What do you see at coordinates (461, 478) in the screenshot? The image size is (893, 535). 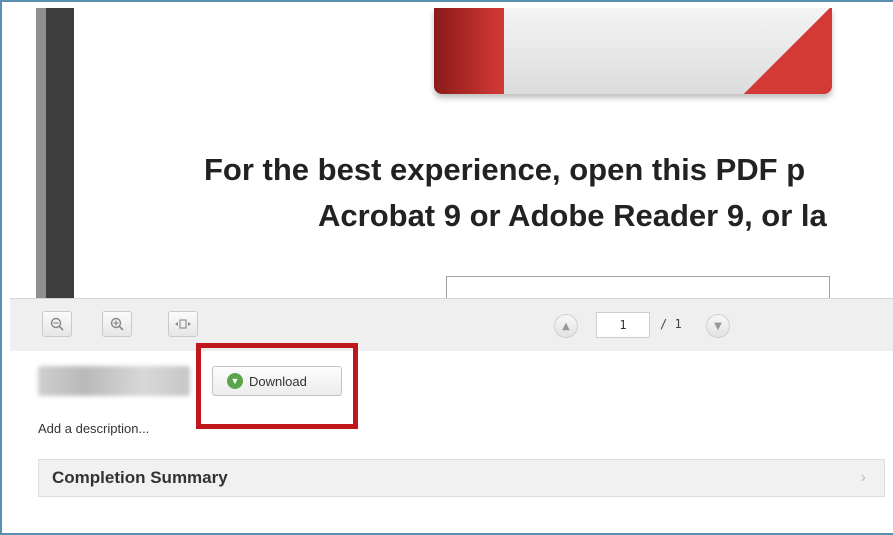 I see `completion-summary-panel: Completion Summary ›` at bounding box center [461, 478].